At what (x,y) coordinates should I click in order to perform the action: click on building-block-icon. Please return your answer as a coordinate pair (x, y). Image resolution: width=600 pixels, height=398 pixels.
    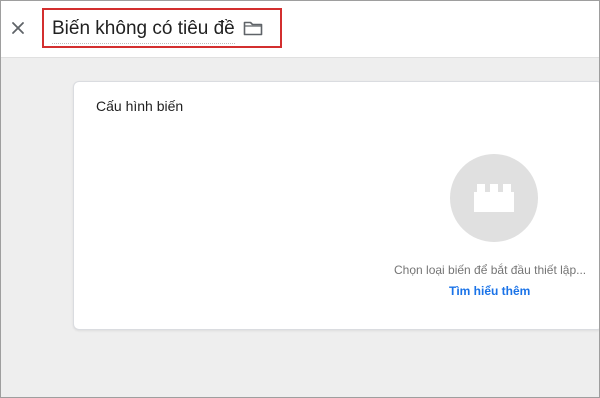
    Looking at the image, I should click on (494, 198).